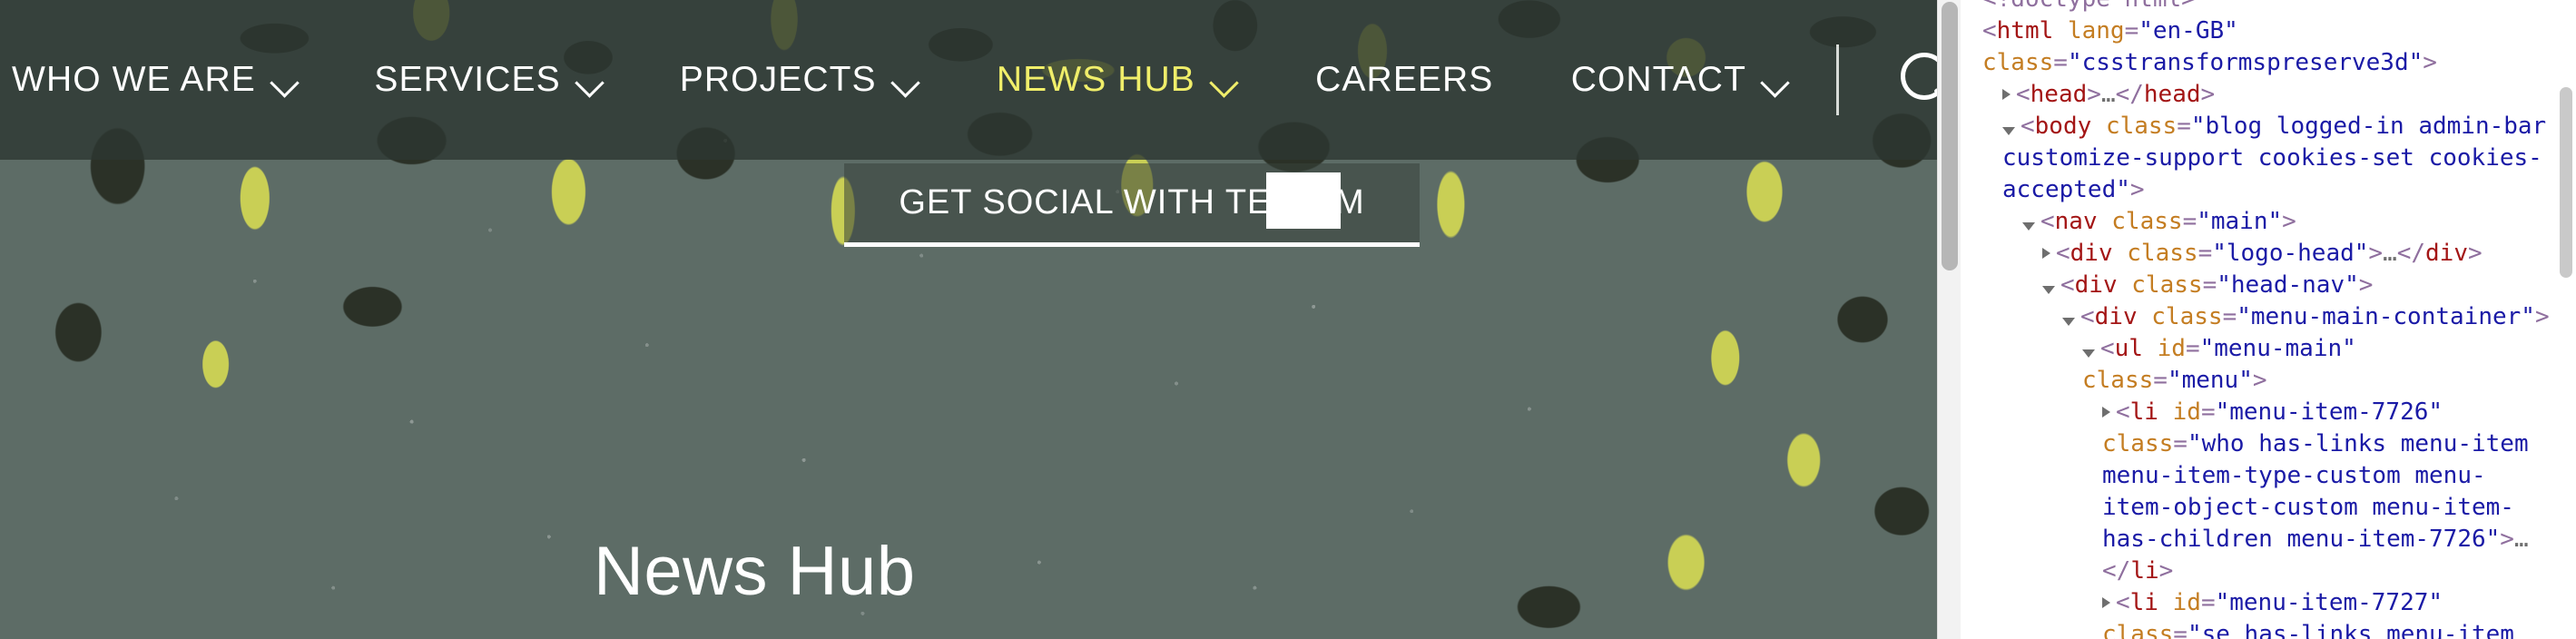  Describe the element at coordinates (2143, 412) in the screenshot. I see `devtools-token: li` at that location.